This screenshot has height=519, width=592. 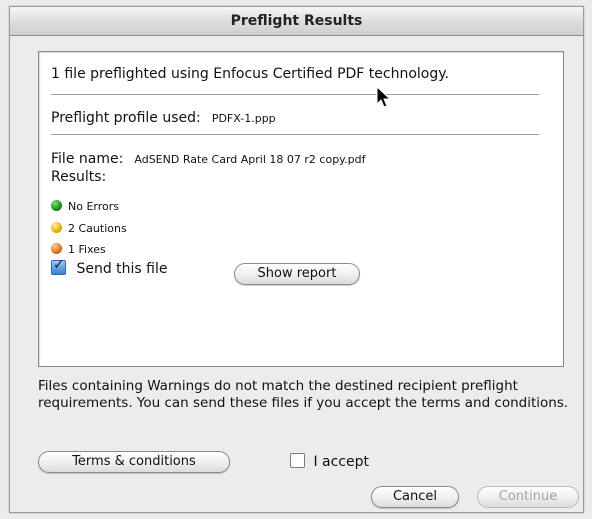 I want to click on results-label: Results:, so click(x=79, y=177).